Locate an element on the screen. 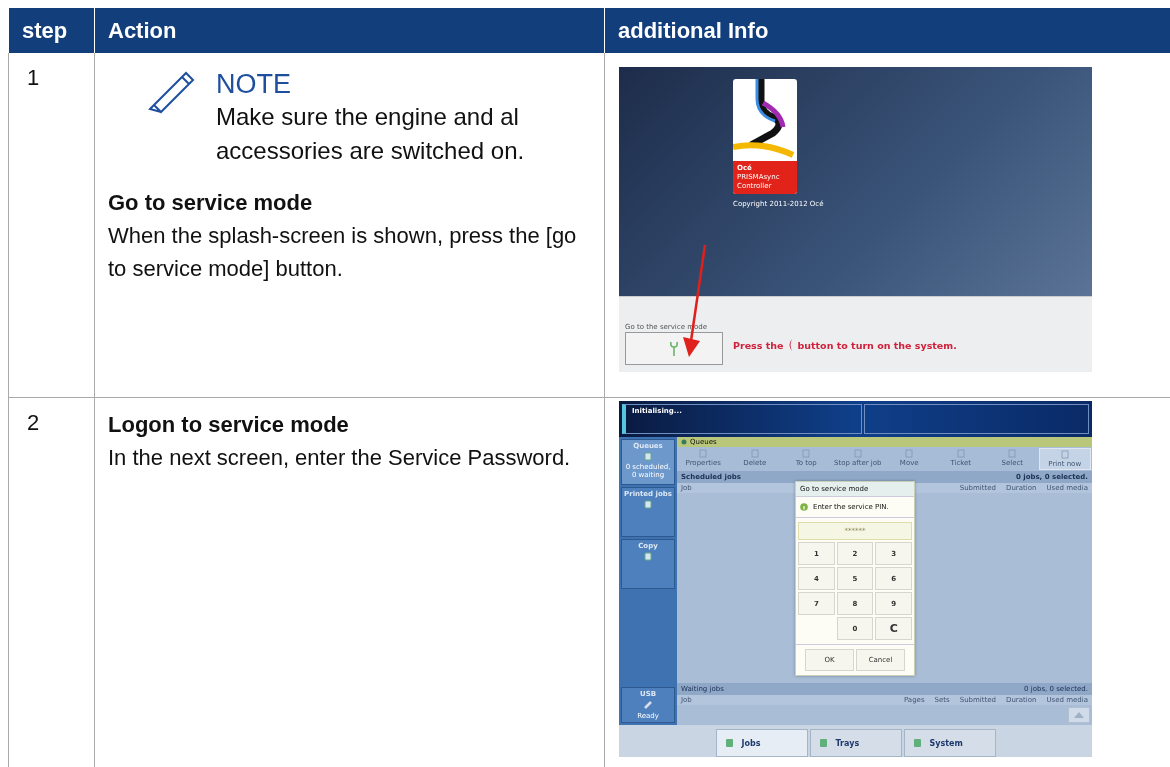 This screenshot has width=1170, height=767. bottom-tab: System is located at coordinates (949, 743).